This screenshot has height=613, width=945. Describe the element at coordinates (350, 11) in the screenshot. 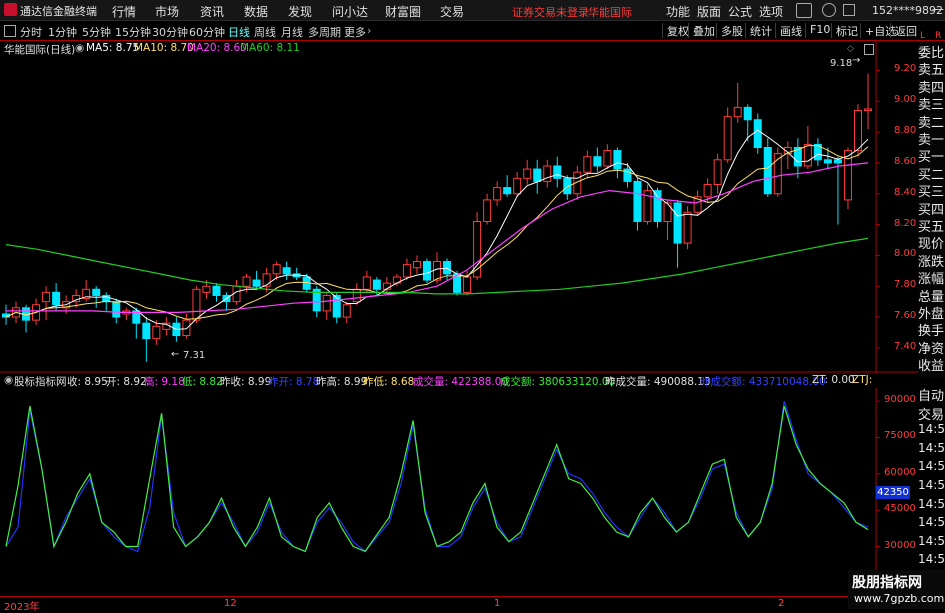

I see `menu-ask: 问小达` at that location.